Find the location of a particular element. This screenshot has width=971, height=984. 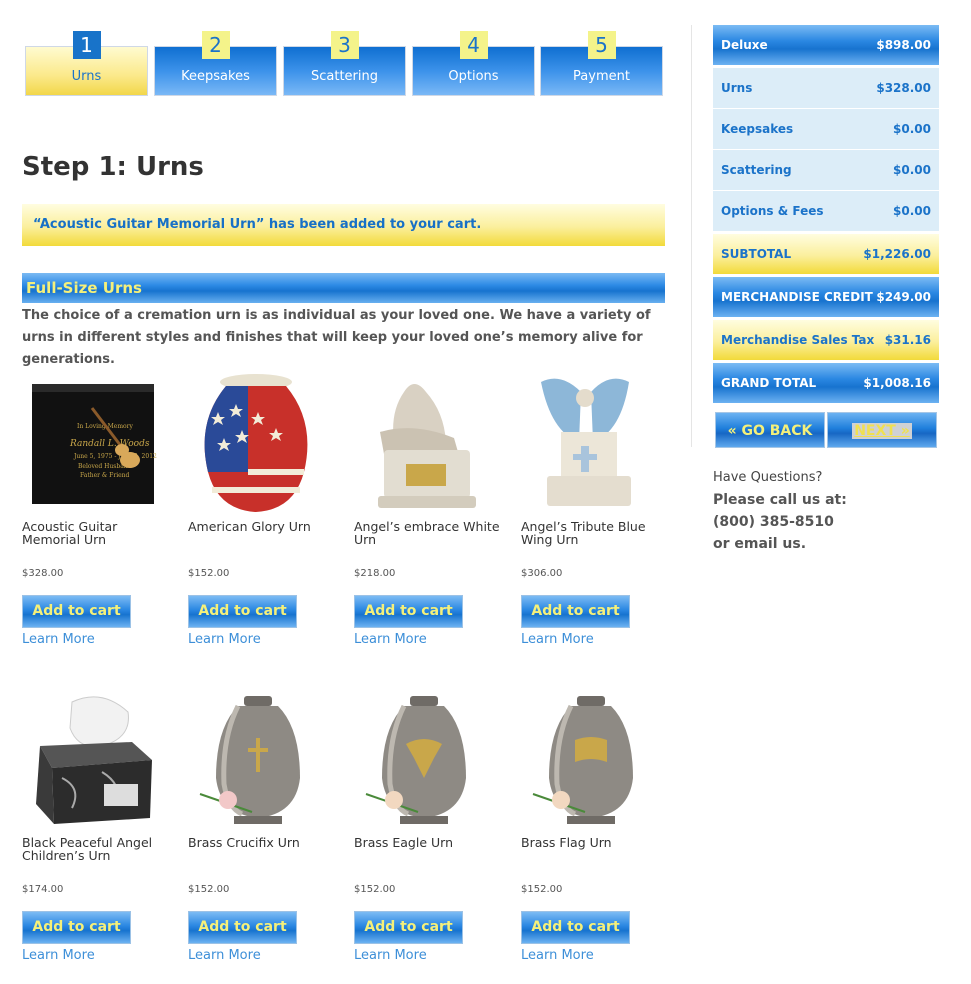

step-label: Urns is located at coordinates (86, 76).